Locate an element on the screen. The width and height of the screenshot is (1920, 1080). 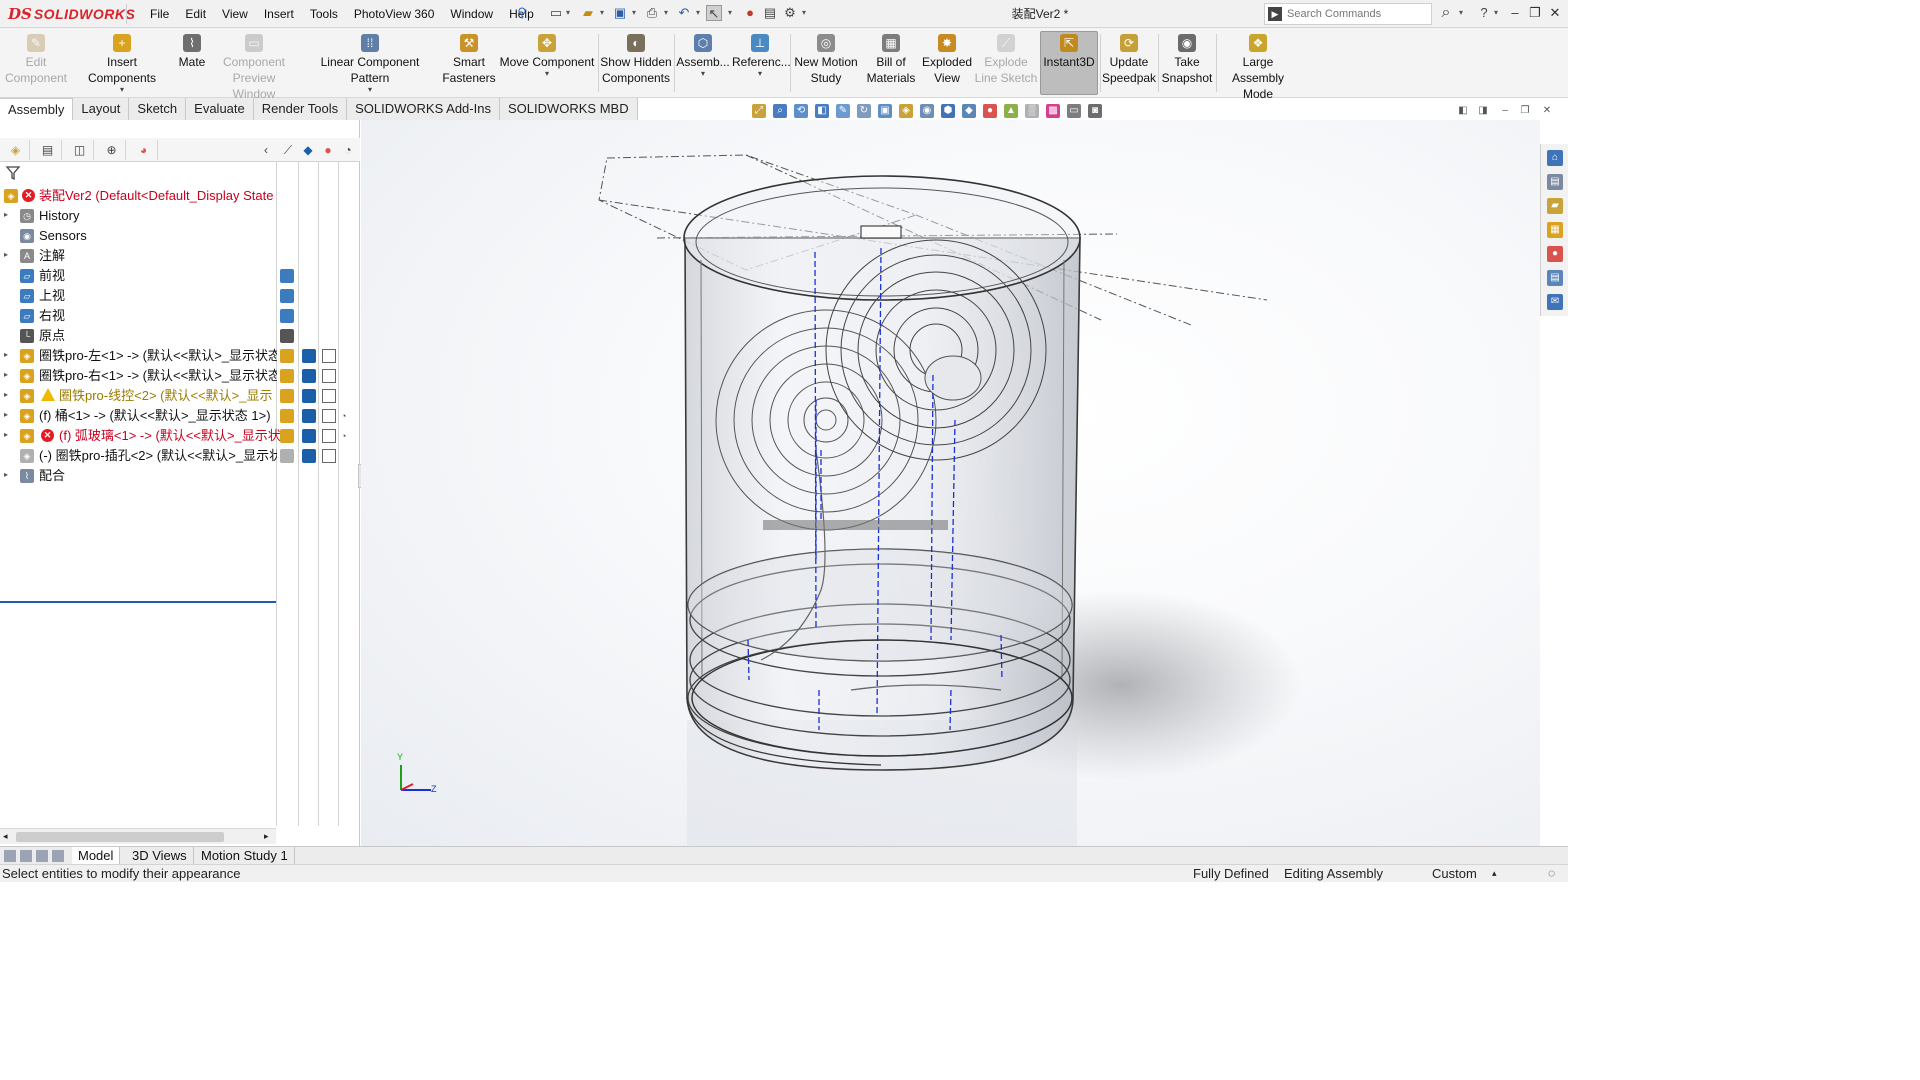
instant3d-button: ⇱ Instant3D is located at coordinates (1069, 63).